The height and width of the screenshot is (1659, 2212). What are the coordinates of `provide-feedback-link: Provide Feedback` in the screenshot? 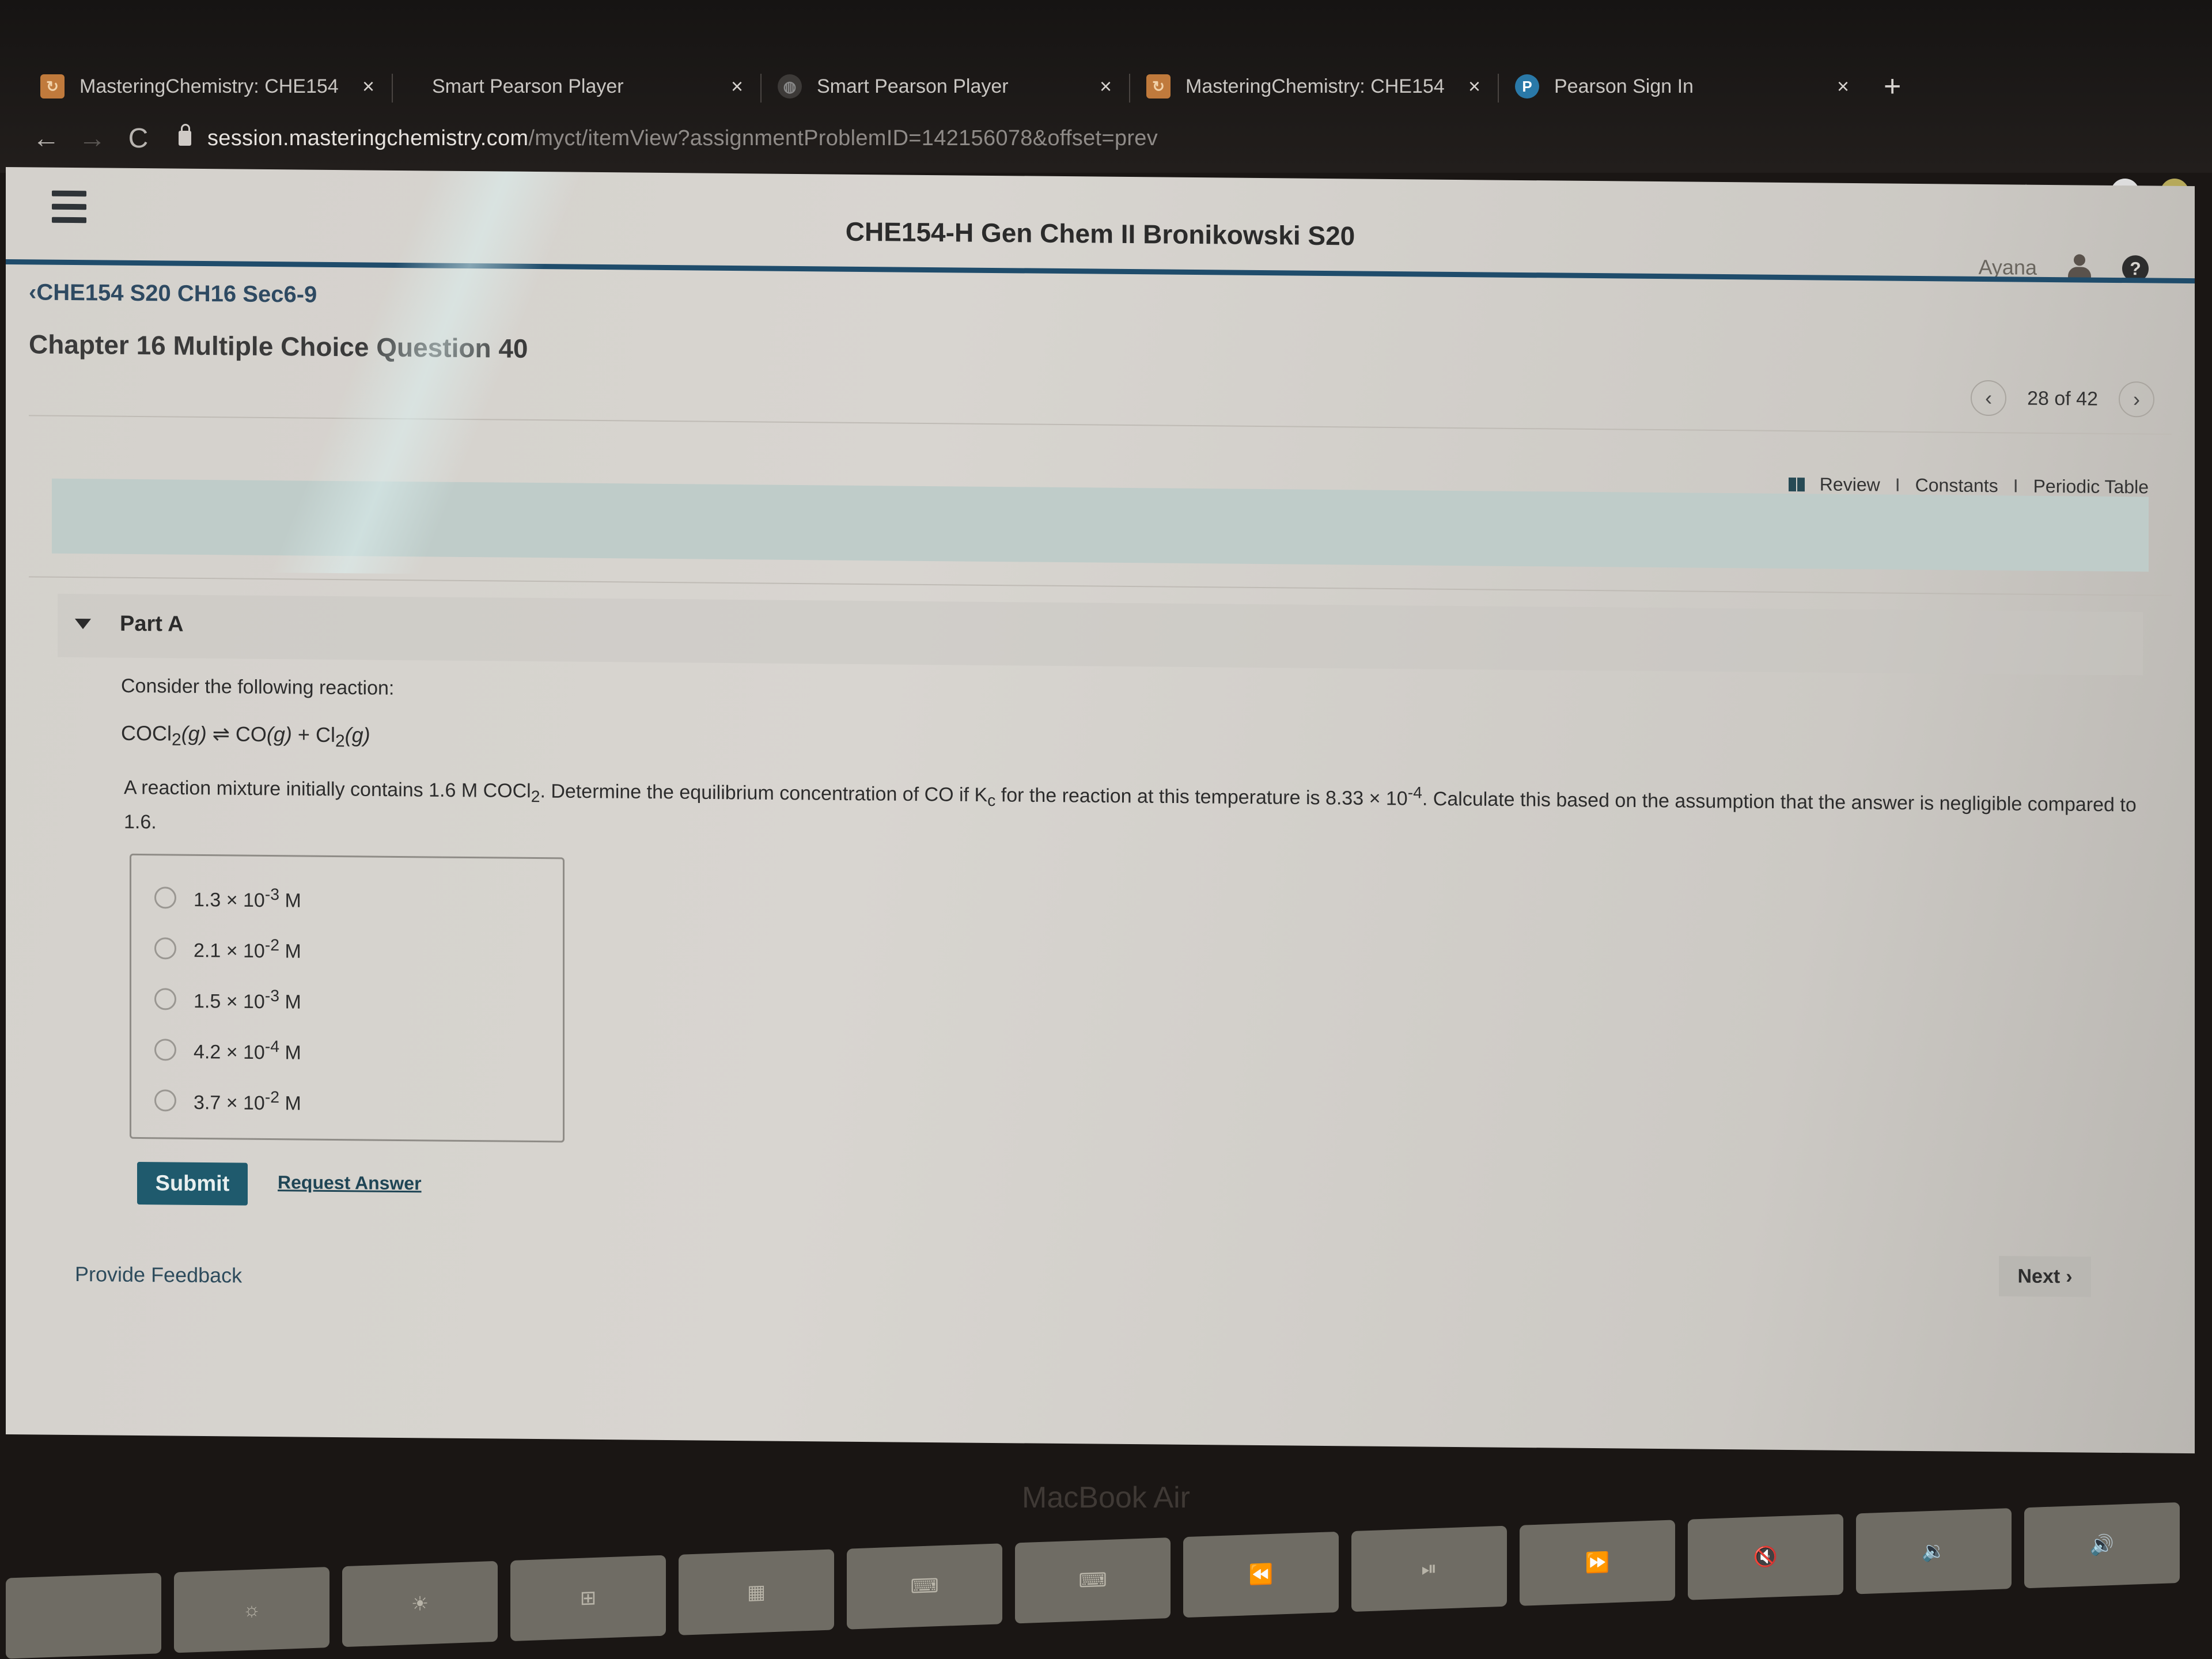 It's located at (158, 1275).